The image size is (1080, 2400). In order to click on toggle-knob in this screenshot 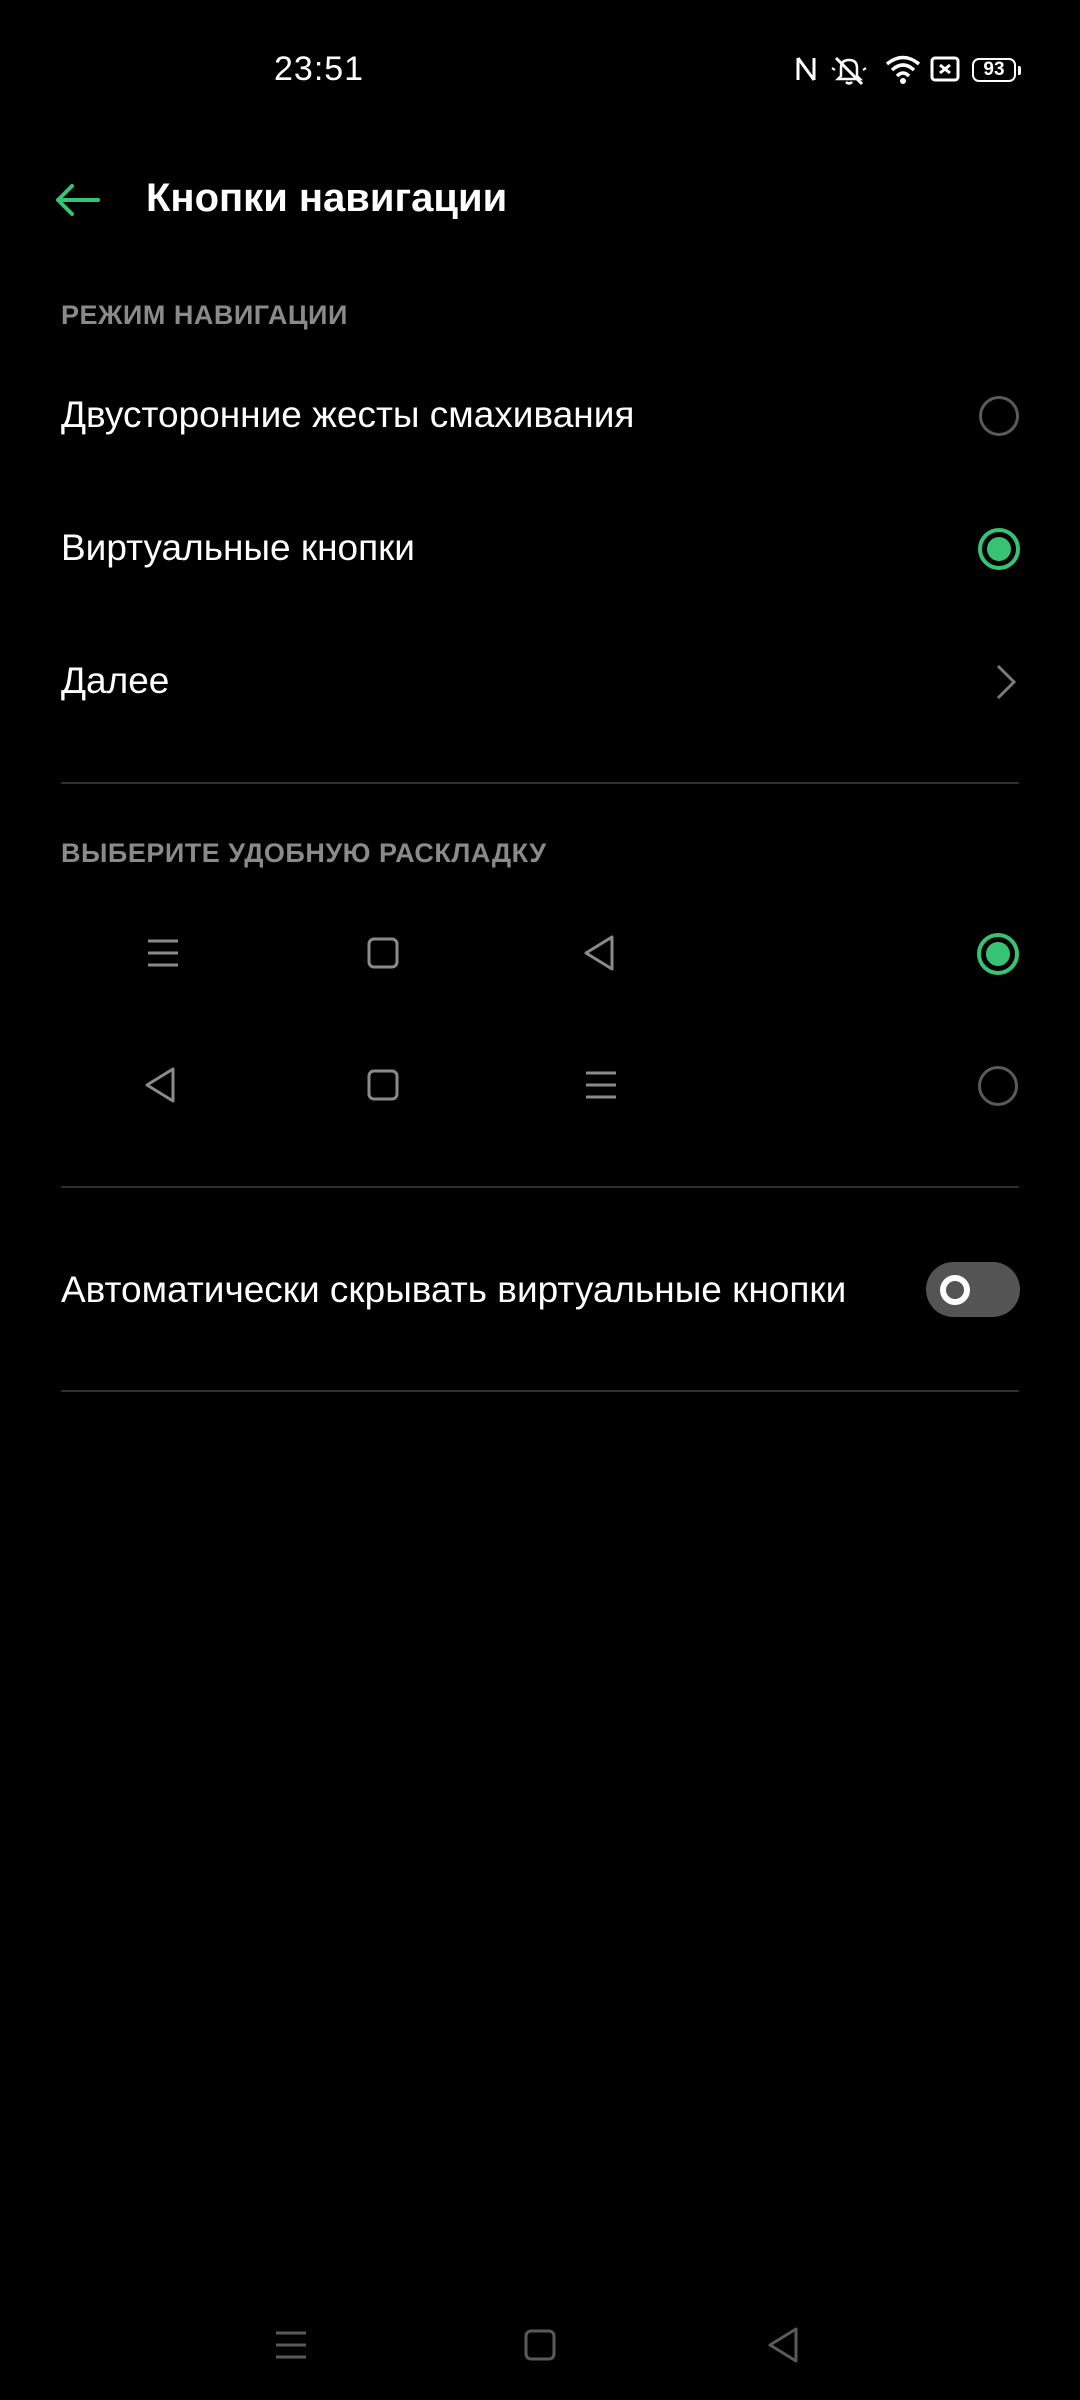, I will do `click(955, 1290)`.